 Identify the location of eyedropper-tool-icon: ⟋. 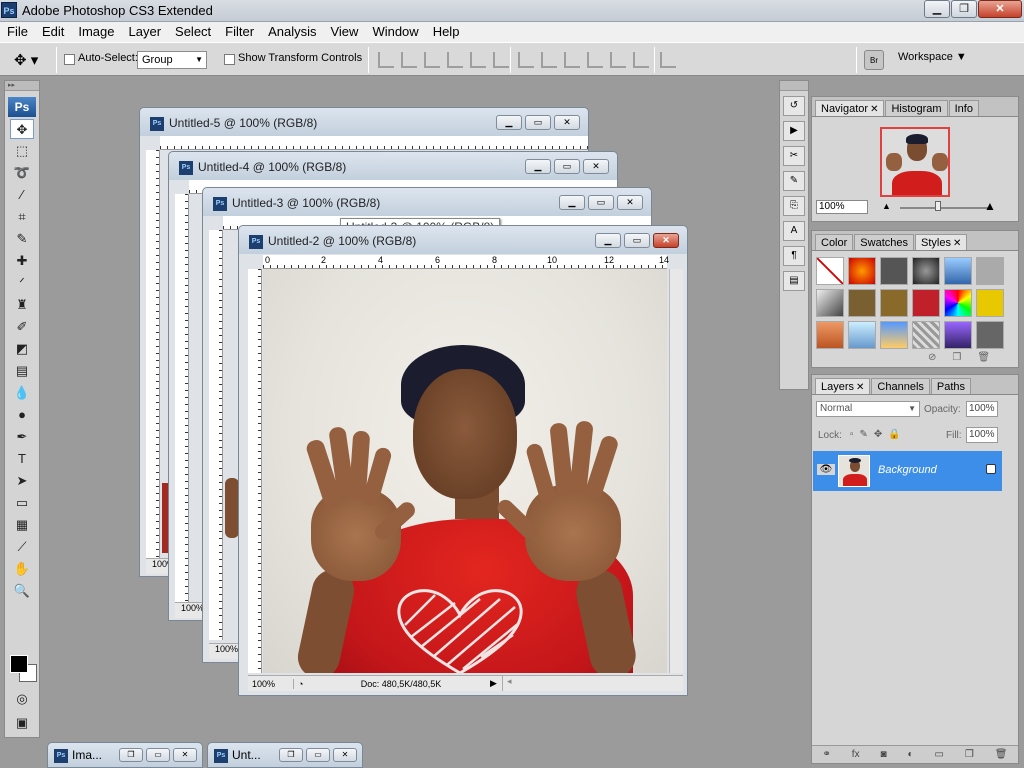
(22, 547).